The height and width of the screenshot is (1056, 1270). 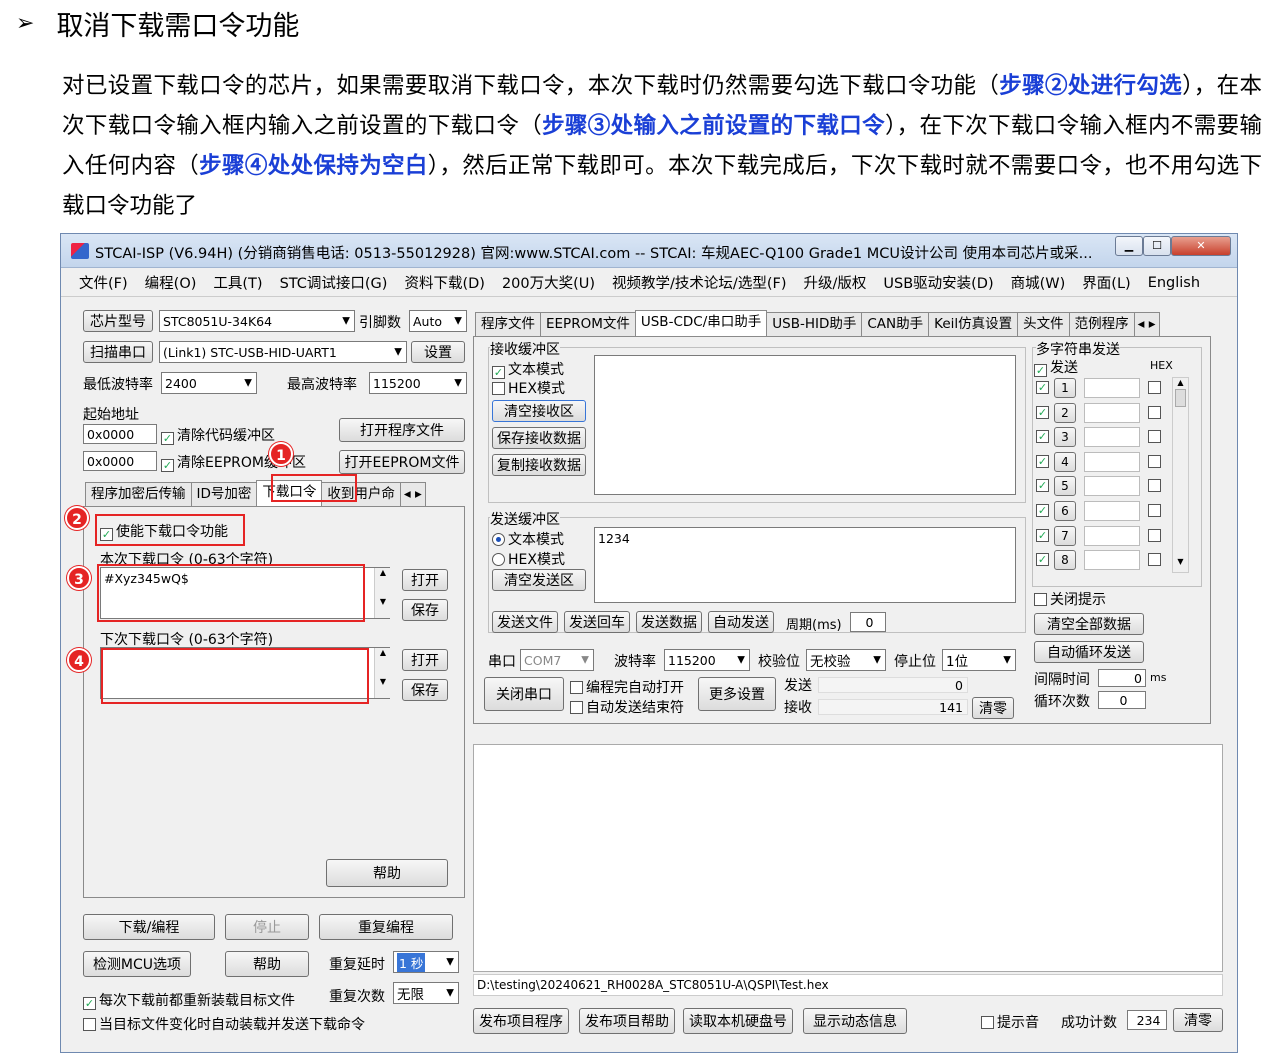 I want to click on settings-button: 设置, so click(x=438, y=352).